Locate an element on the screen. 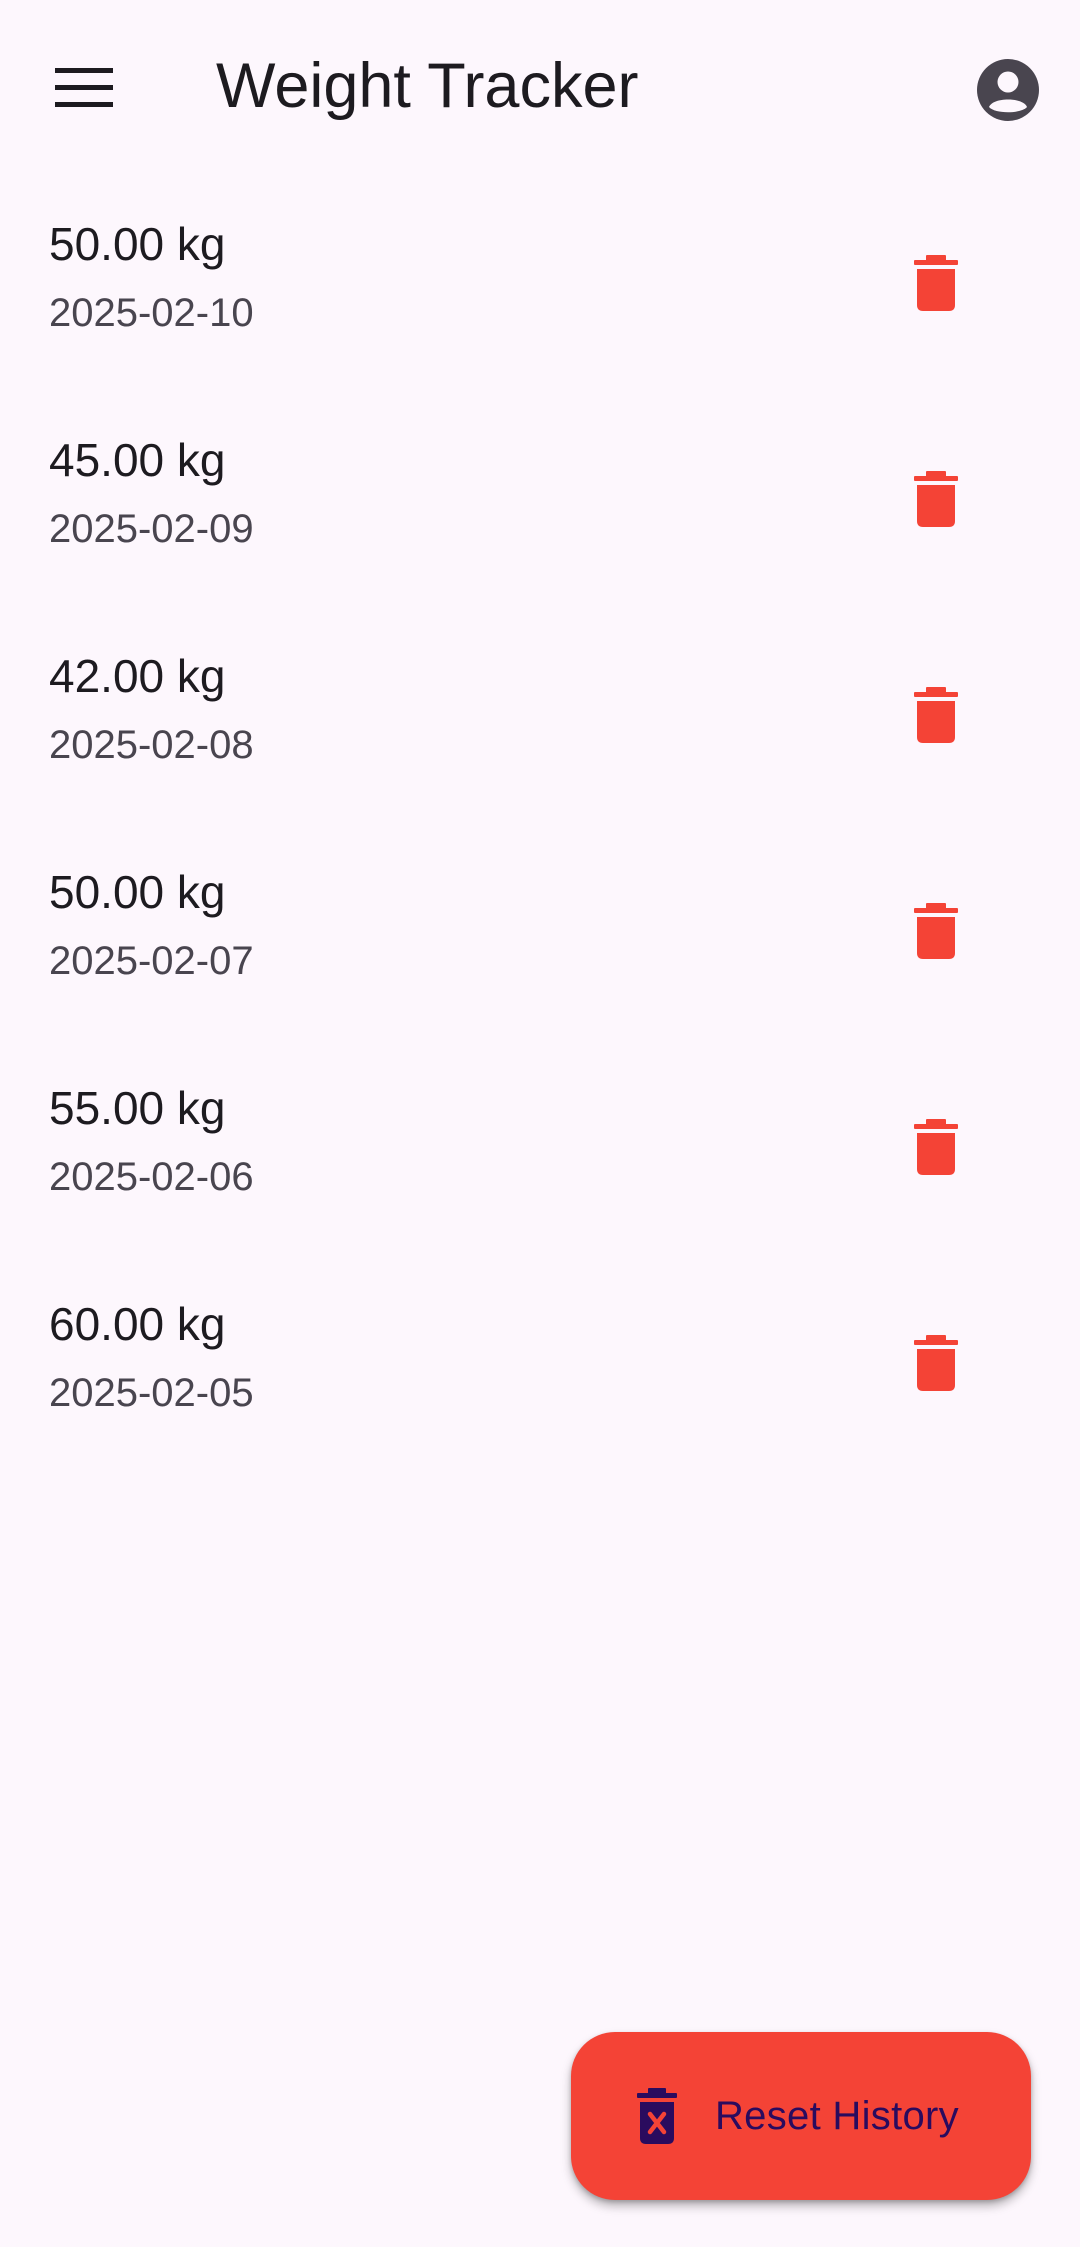 The height and width of the screenshot is (2247, 1080). list-item: 42.00 kg 2025-02-08 is located at coordinates (540, 716).